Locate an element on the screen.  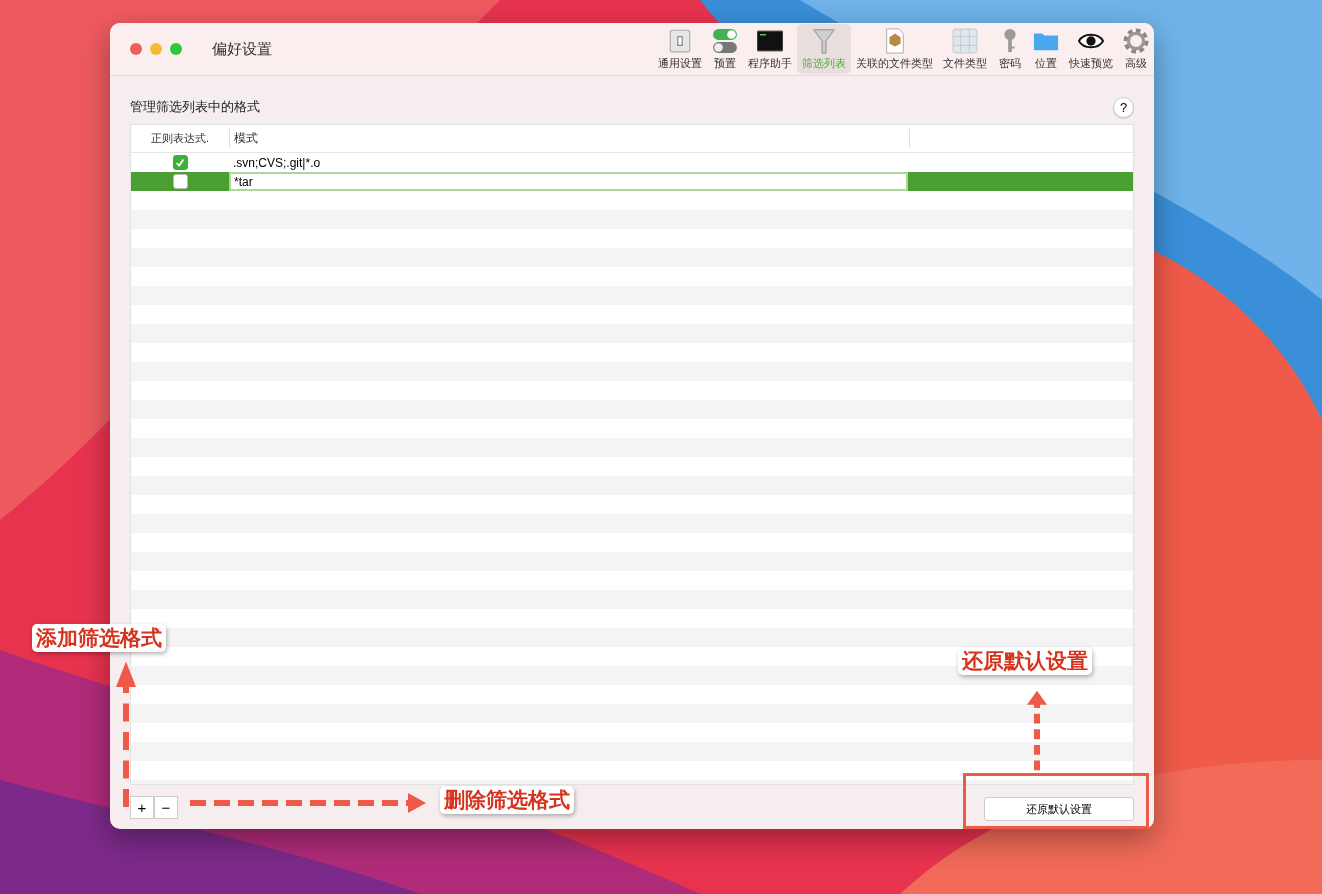
toolbar-tab: 高级 is located at coordinates (1136, 49).